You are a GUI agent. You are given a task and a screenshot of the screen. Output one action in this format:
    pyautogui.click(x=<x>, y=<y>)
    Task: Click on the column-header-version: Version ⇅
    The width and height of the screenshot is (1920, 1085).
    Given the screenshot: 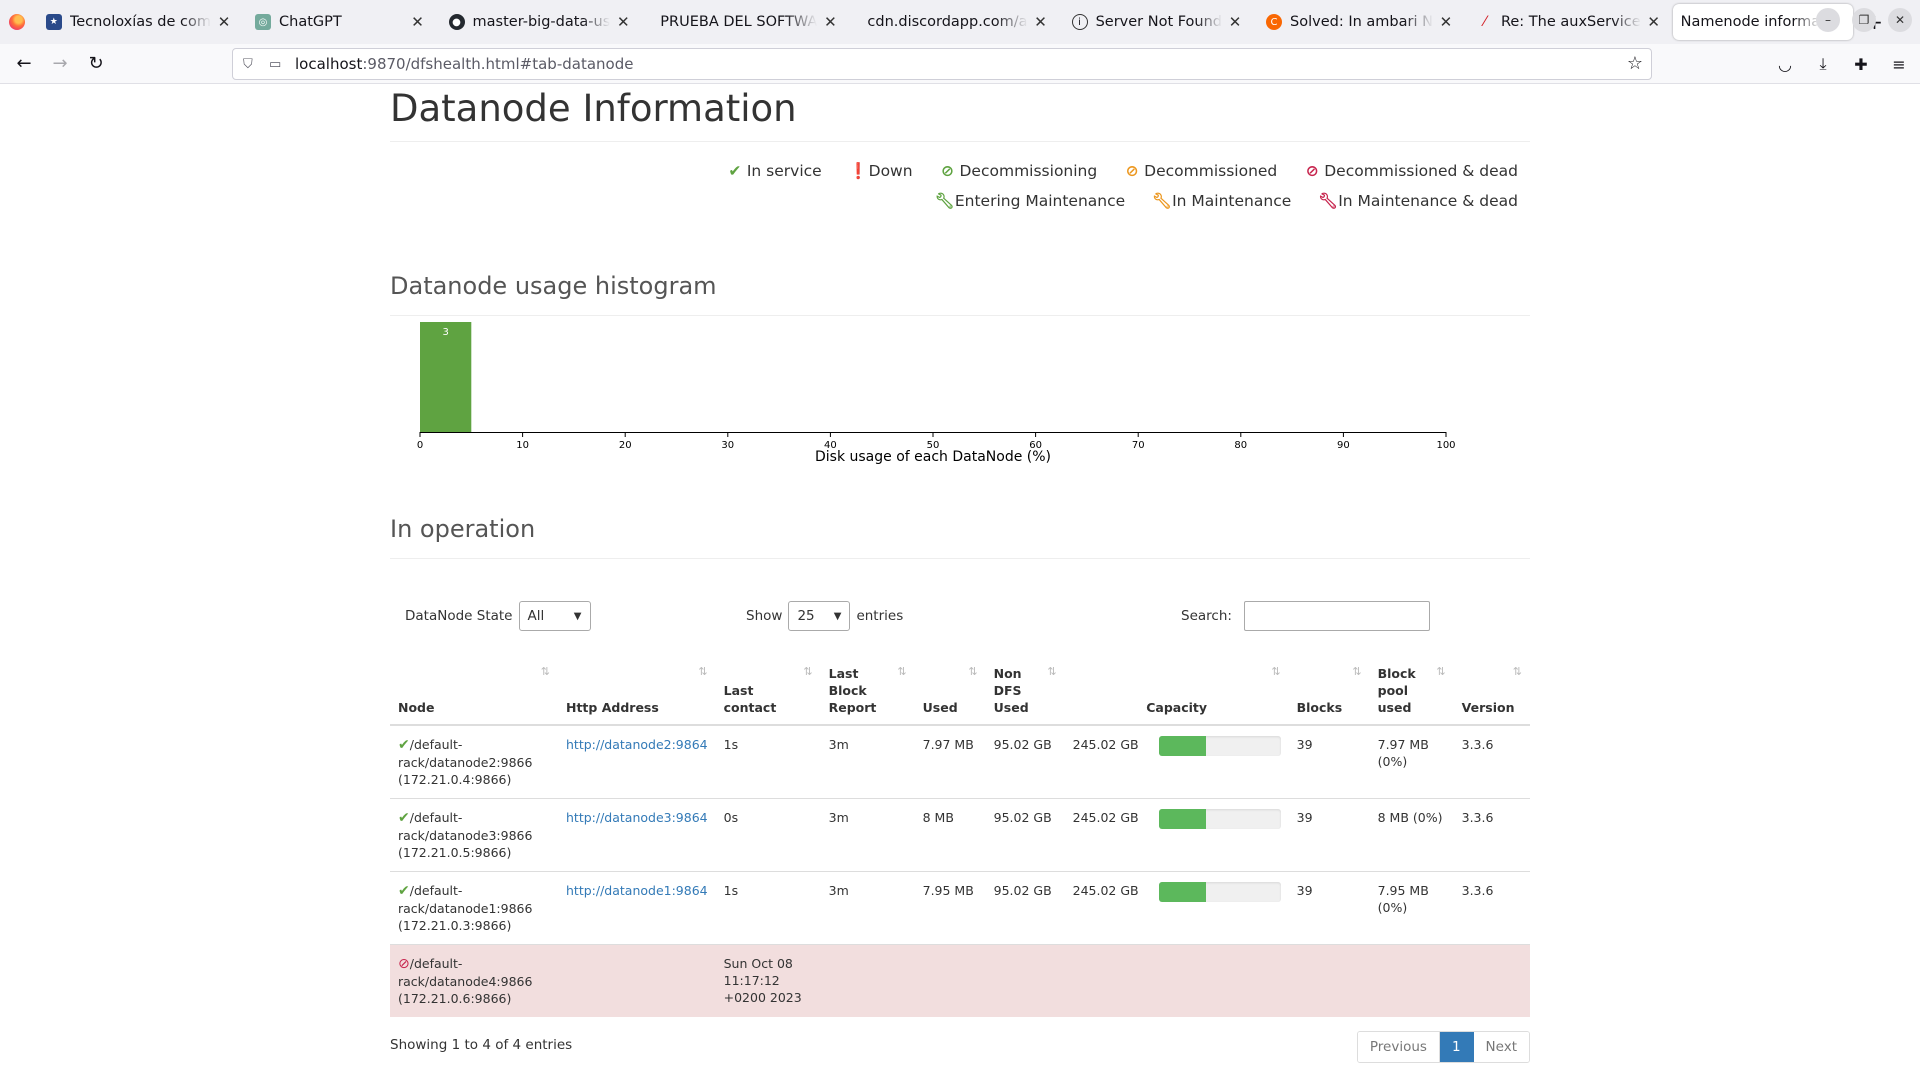 What is the action you would take?
    pyautogui.click(x=1491, y=689)
    